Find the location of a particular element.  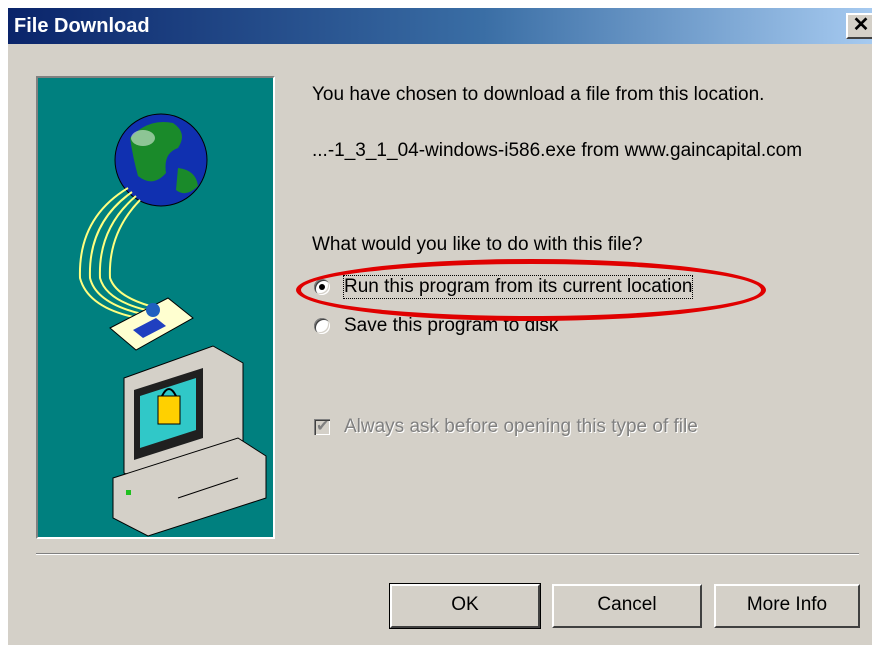

checkmark-icon: ✔ is located at coordinates (323, 426).